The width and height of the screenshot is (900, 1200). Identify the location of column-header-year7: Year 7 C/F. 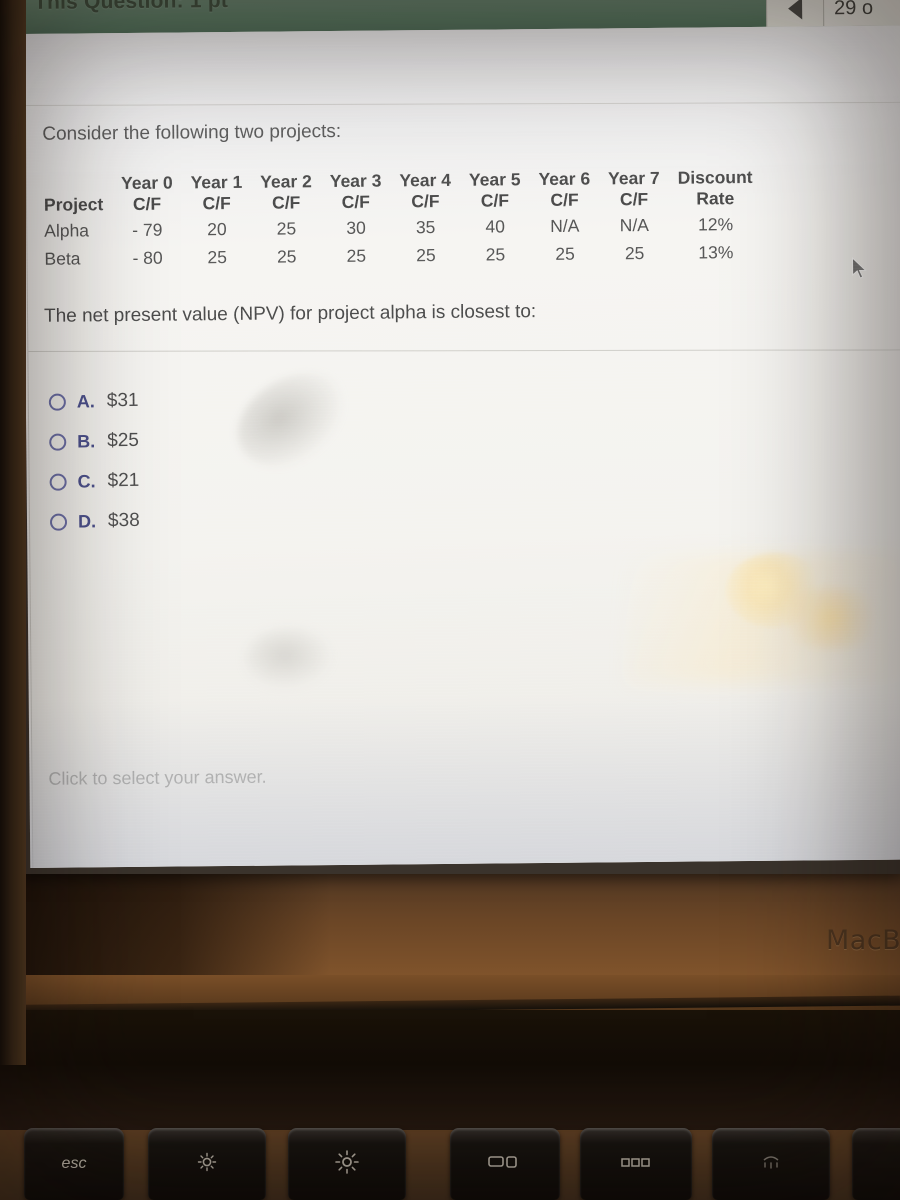
(634, 188).